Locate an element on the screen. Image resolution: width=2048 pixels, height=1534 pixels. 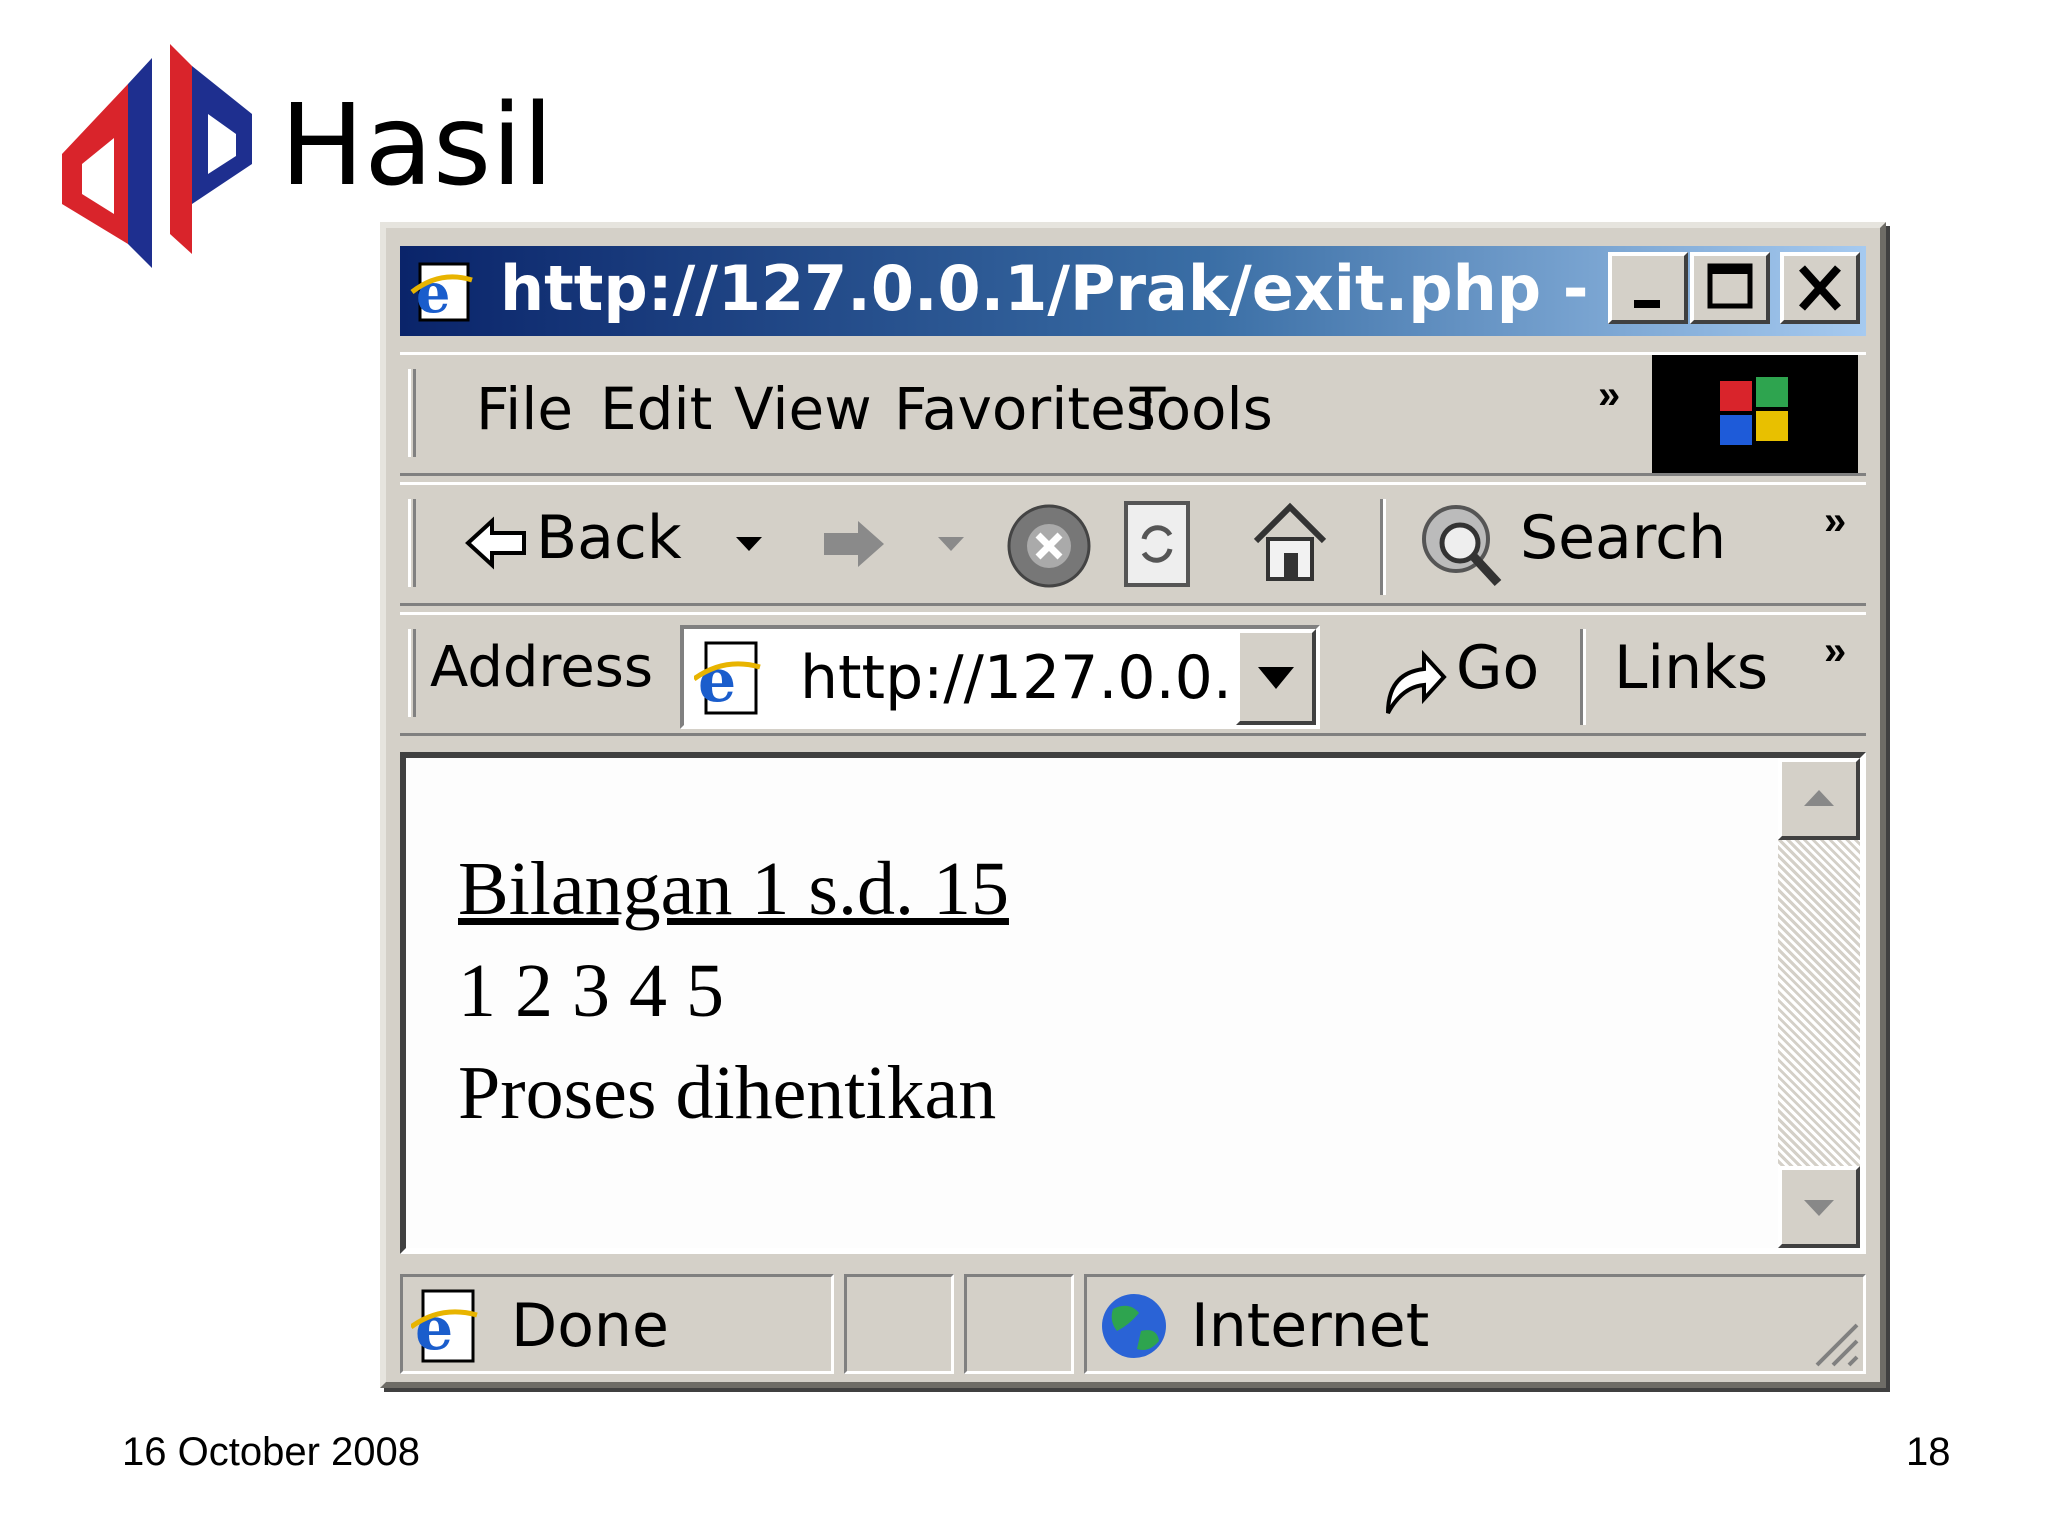
maximize-button is located at coordinates (1730, 288).